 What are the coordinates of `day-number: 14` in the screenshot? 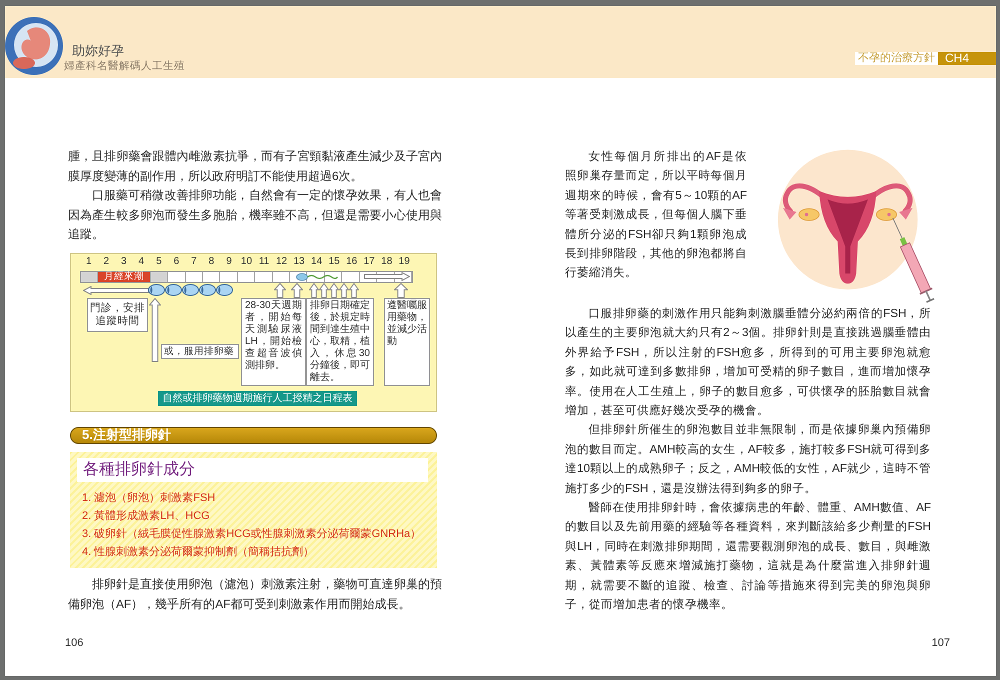 It's located at (317, 262).